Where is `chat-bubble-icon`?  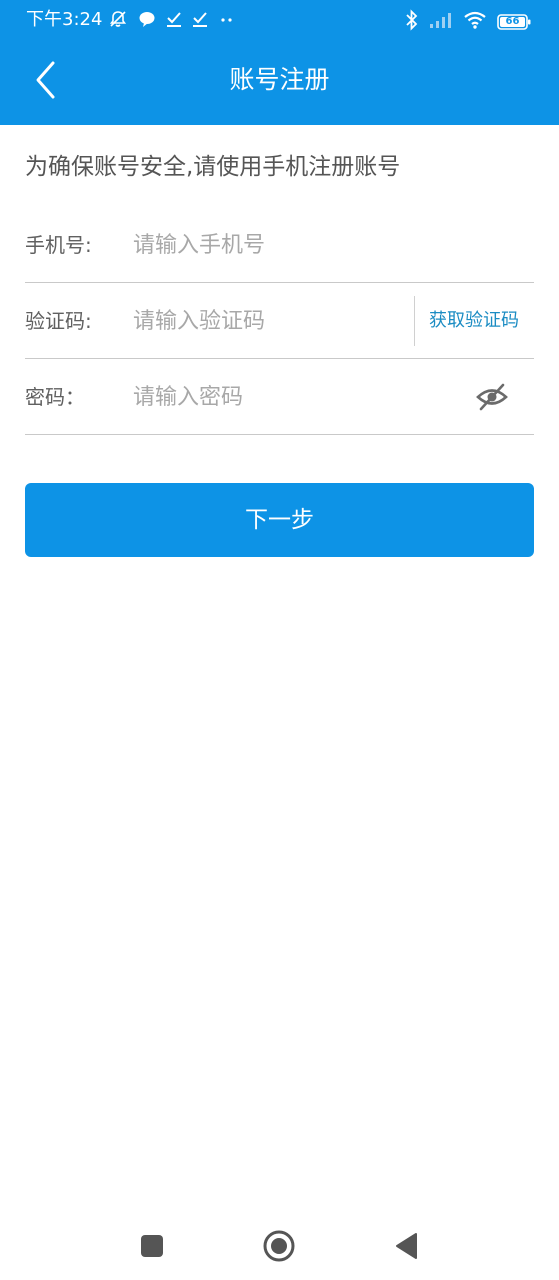 chat-bubble-icon is located at coordinates (147, 21).